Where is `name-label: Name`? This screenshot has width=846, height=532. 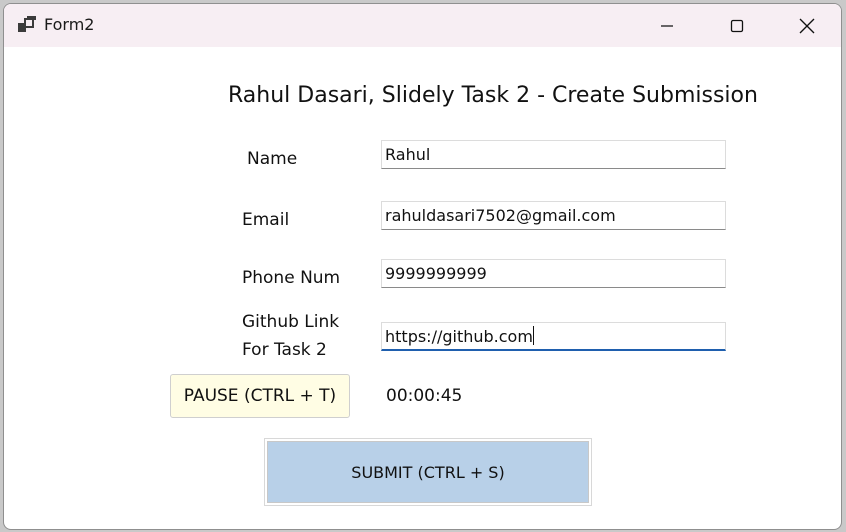 name-label: Name is located at coordinates (272, 159).